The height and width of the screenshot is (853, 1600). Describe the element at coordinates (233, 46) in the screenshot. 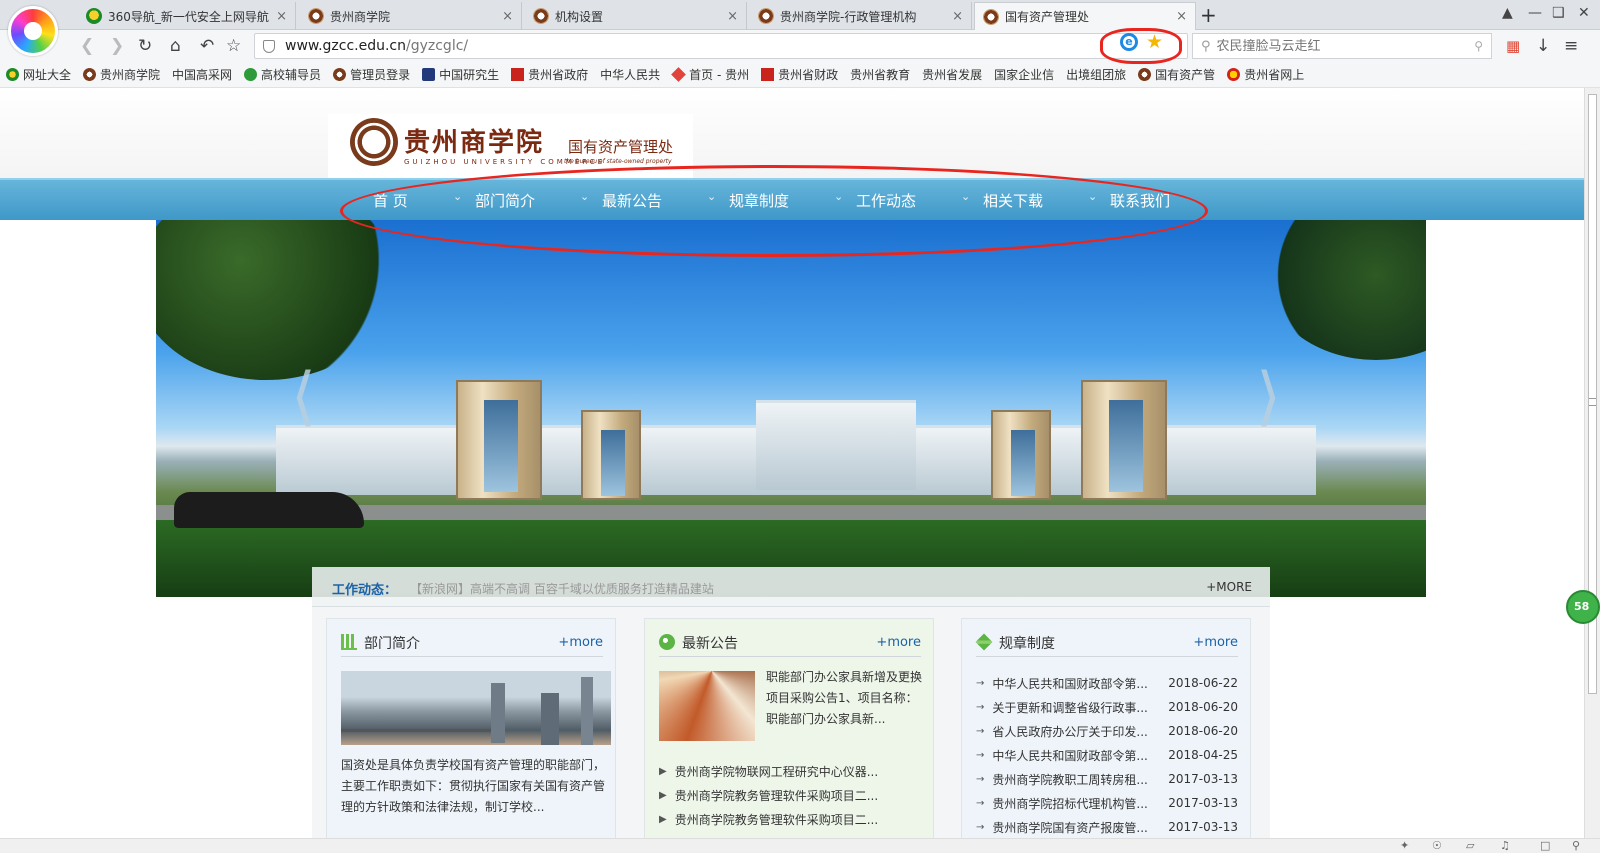

I see `favorite-icon: ☆` at that location.